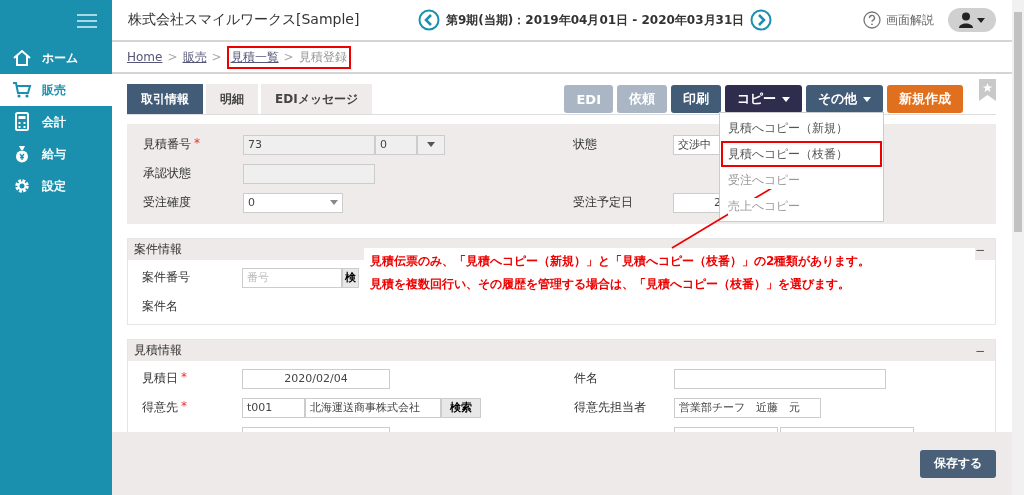 Image resolution: width=1024 pixels, height=495 pixels. I want to click on field-label: 見積日, so click(160, 378).